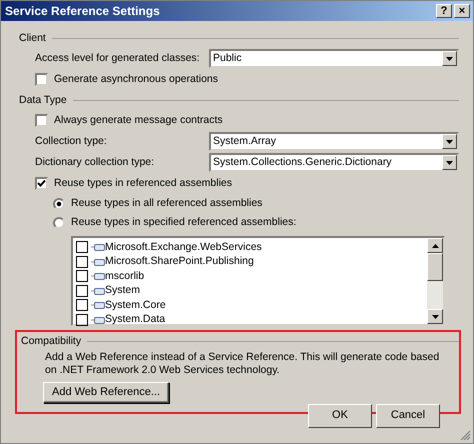 The width and height of the screenshot is (474, 444). I want to click on group-label: Data Type, so click(43, 100).